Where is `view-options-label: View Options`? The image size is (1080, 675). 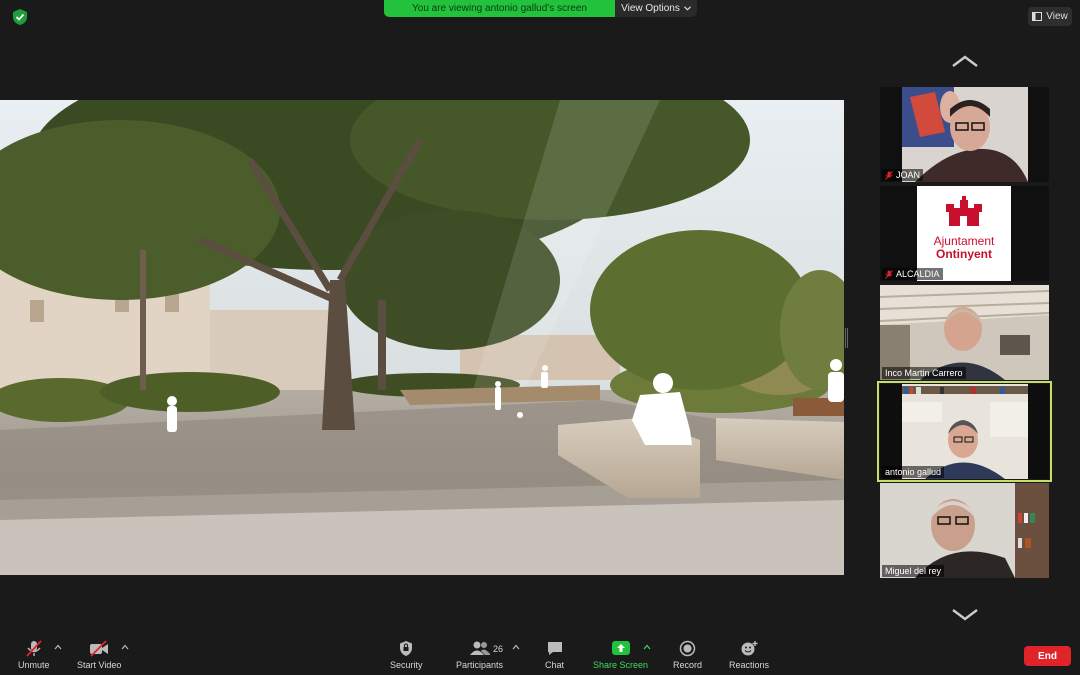 view-options-label: View Options is located at coordinates (650, 8).